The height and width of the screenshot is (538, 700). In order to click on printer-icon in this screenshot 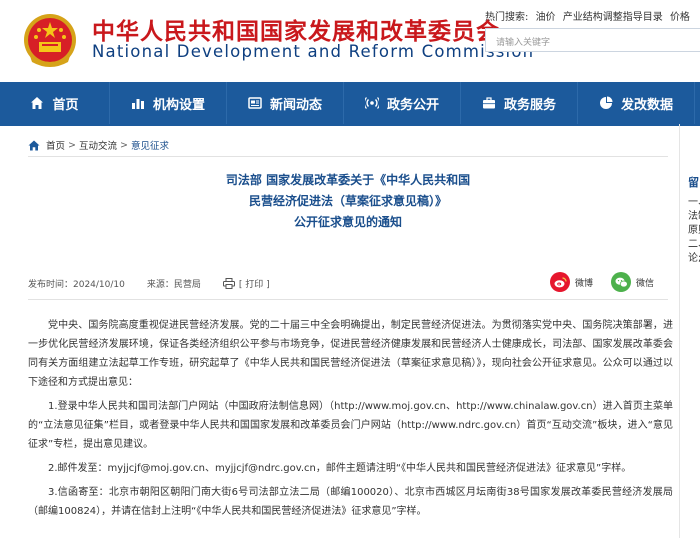, I will do `click(228, 283)`.